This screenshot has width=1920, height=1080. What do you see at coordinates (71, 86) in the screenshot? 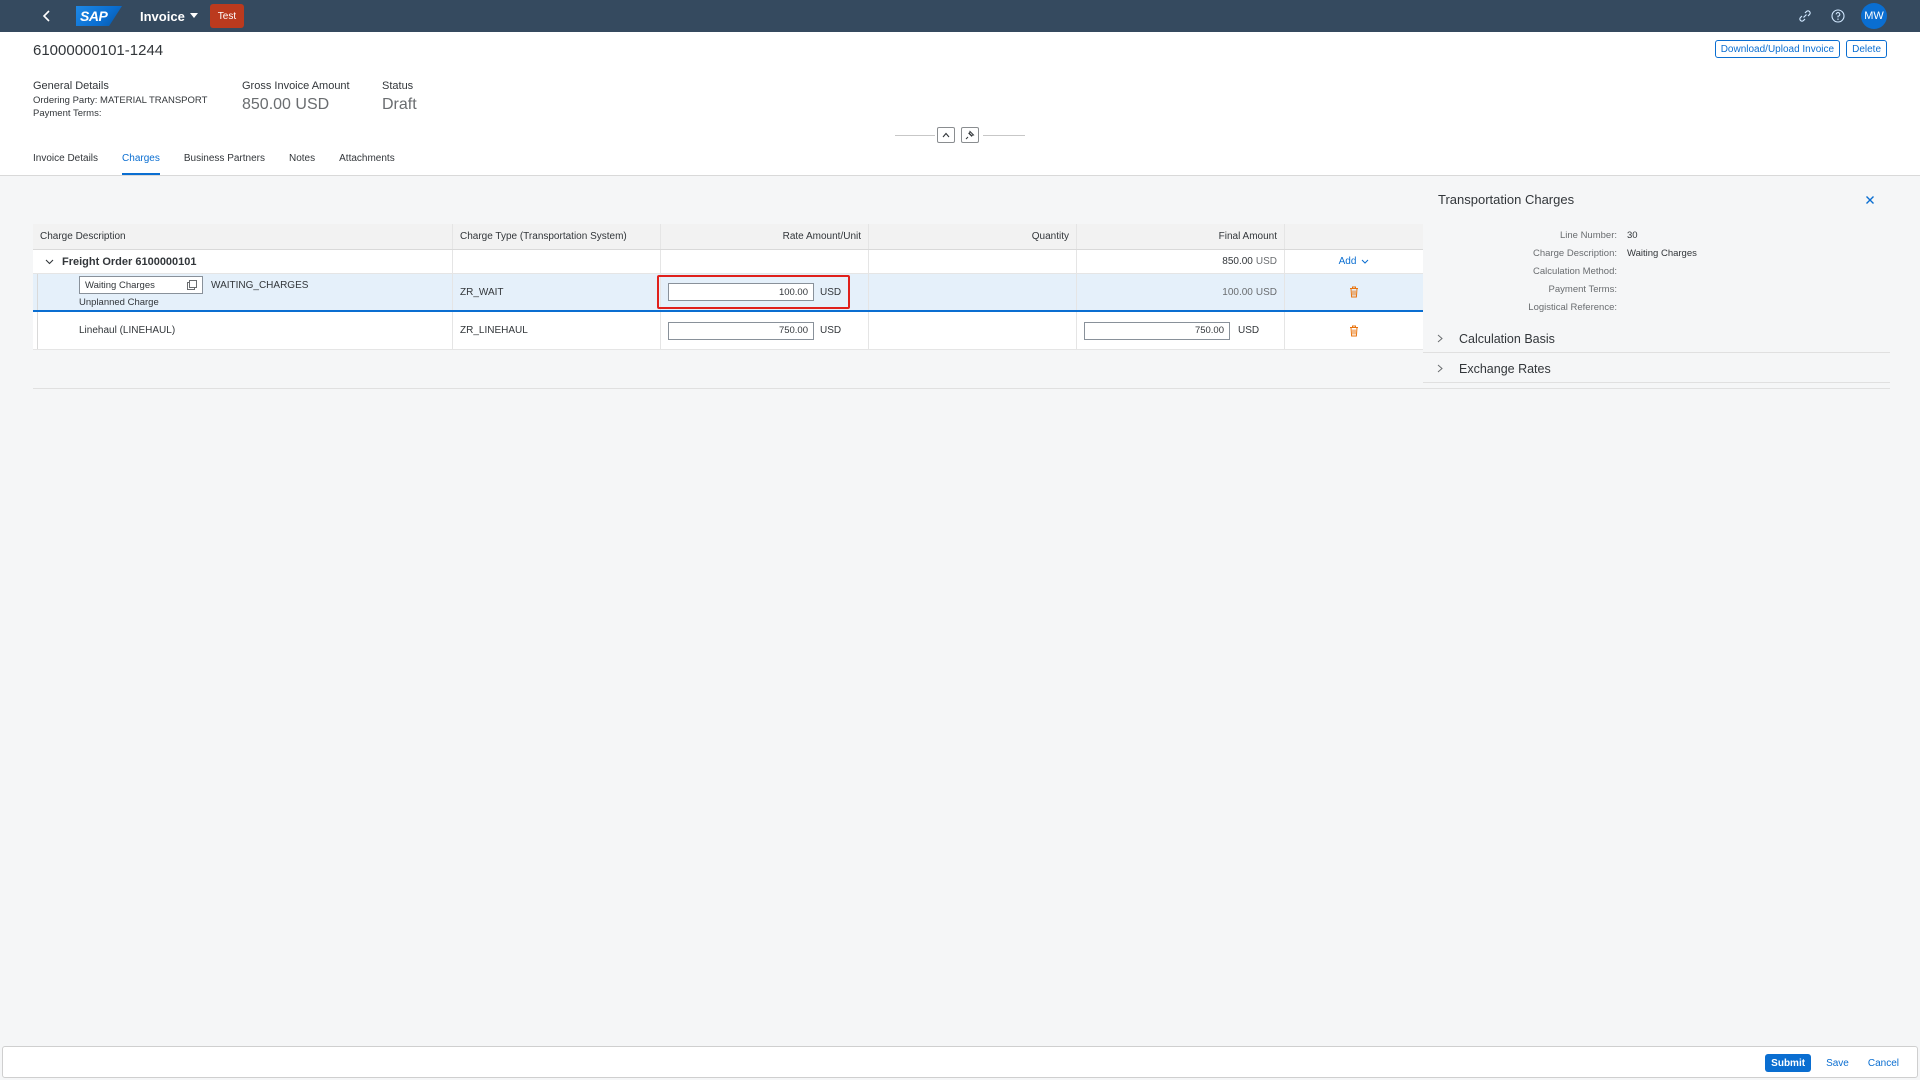
I see `general-details-label: General Details` at bounding box center [71, 86].